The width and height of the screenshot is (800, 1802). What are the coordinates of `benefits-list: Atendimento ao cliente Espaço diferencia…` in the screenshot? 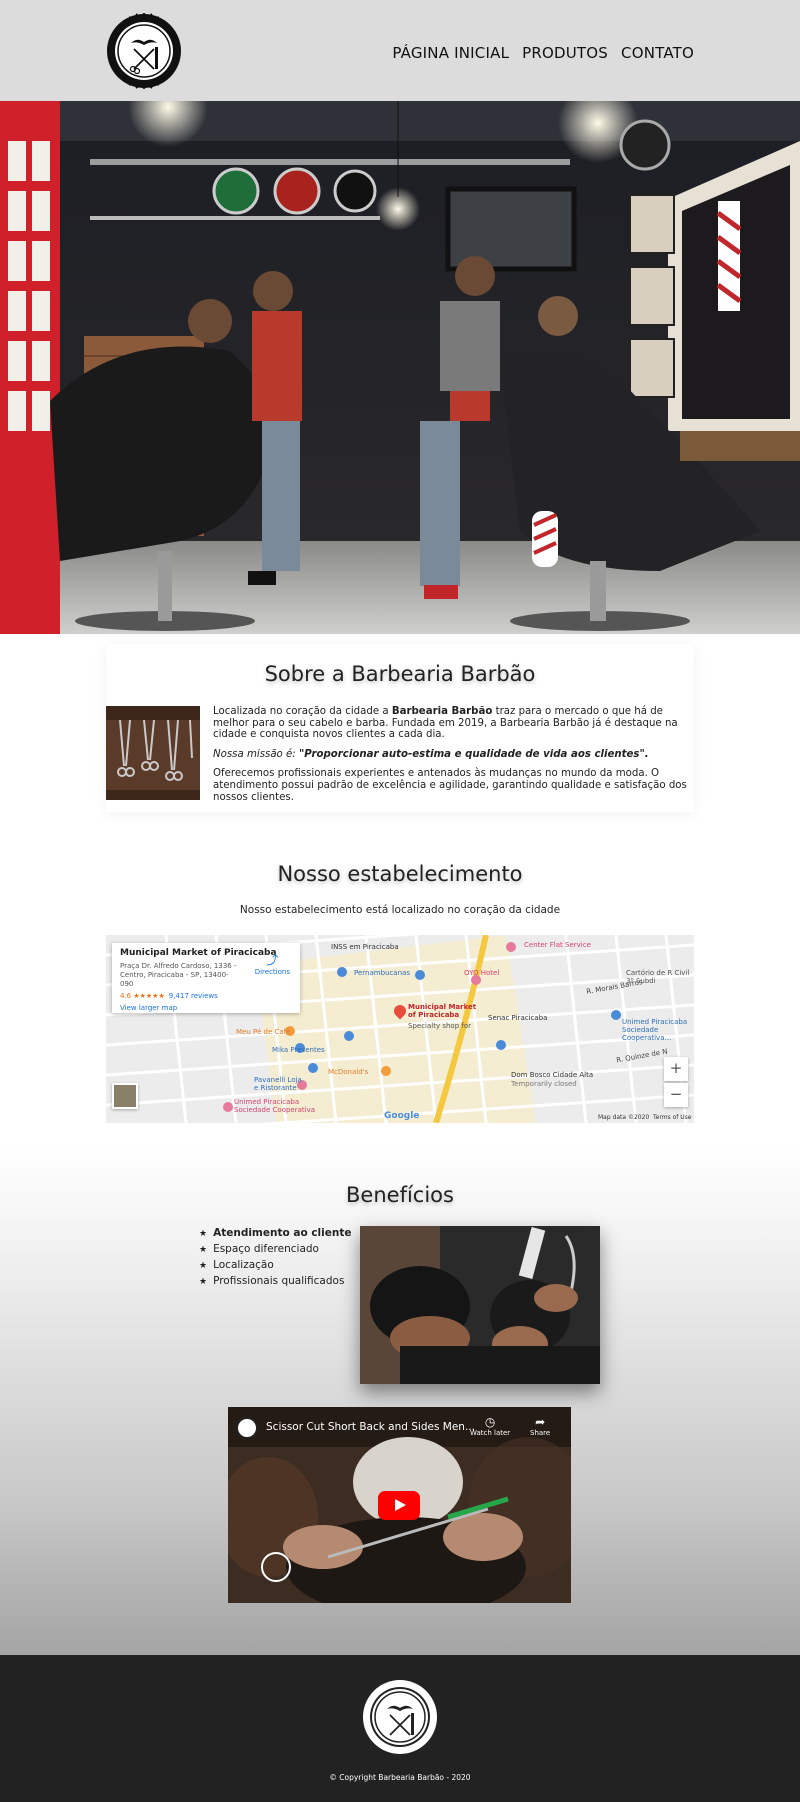 It's located at (275, 1258).